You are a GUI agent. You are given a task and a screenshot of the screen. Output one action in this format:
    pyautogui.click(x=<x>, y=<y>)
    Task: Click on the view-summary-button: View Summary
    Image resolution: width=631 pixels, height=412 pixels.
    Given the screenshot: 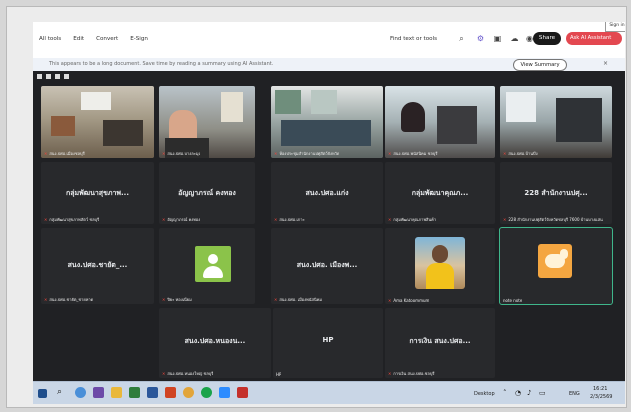 What is the action you would take?
    pyautogui.click(x=540, y=65)
    